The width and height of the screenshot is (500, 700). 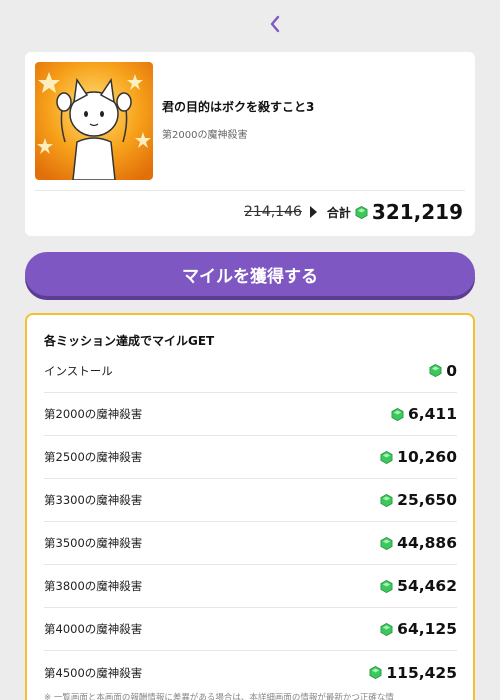 What do you see at coordinates (250, 629) in the screenshot?
I see `mission-row: 第4000の魔神殺害 64,125` at bounding box center [250, 629].